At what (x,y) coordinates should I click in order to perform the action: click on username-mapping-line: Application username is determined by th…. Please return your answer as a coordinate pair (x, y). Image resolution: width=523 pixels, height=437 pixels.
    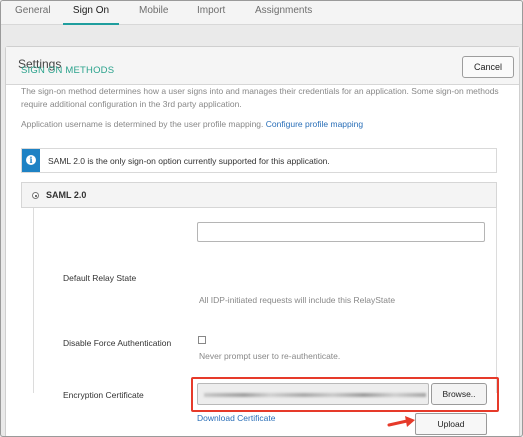
    Looking at the image, I should click on (192, 124).